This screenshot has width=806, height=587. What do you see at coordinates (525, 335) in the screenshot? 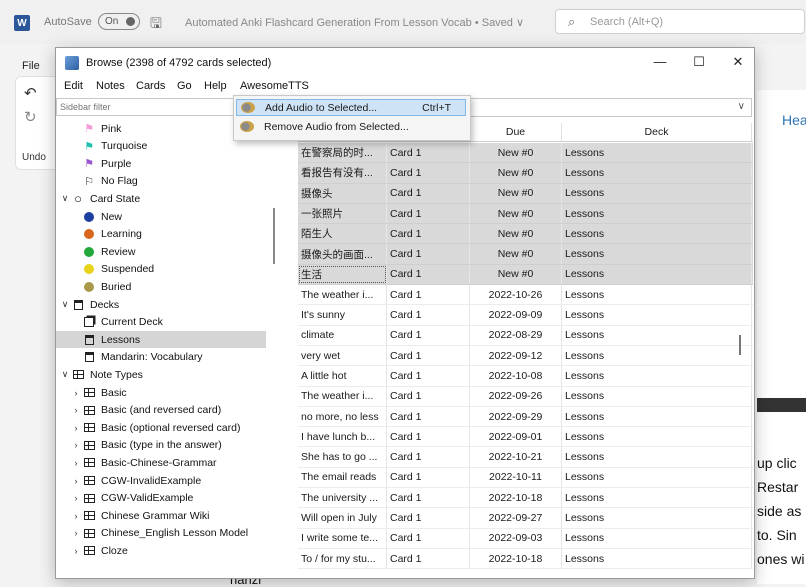
I see `table-row: climate Card 1 2022-08-29 Lessons` at bounding box center [525, 335].